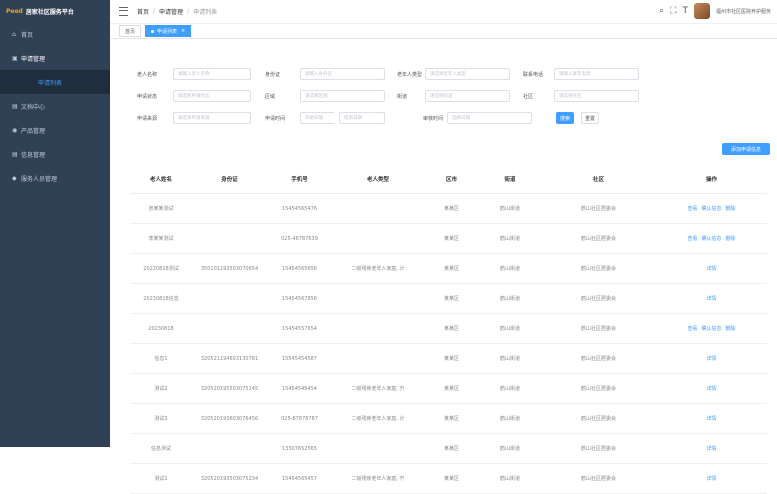  What do you see at coordinates (596, 74) in the screenshot?
I see `phone-input: 请输入联系电话` at bounding box center [596, 74].